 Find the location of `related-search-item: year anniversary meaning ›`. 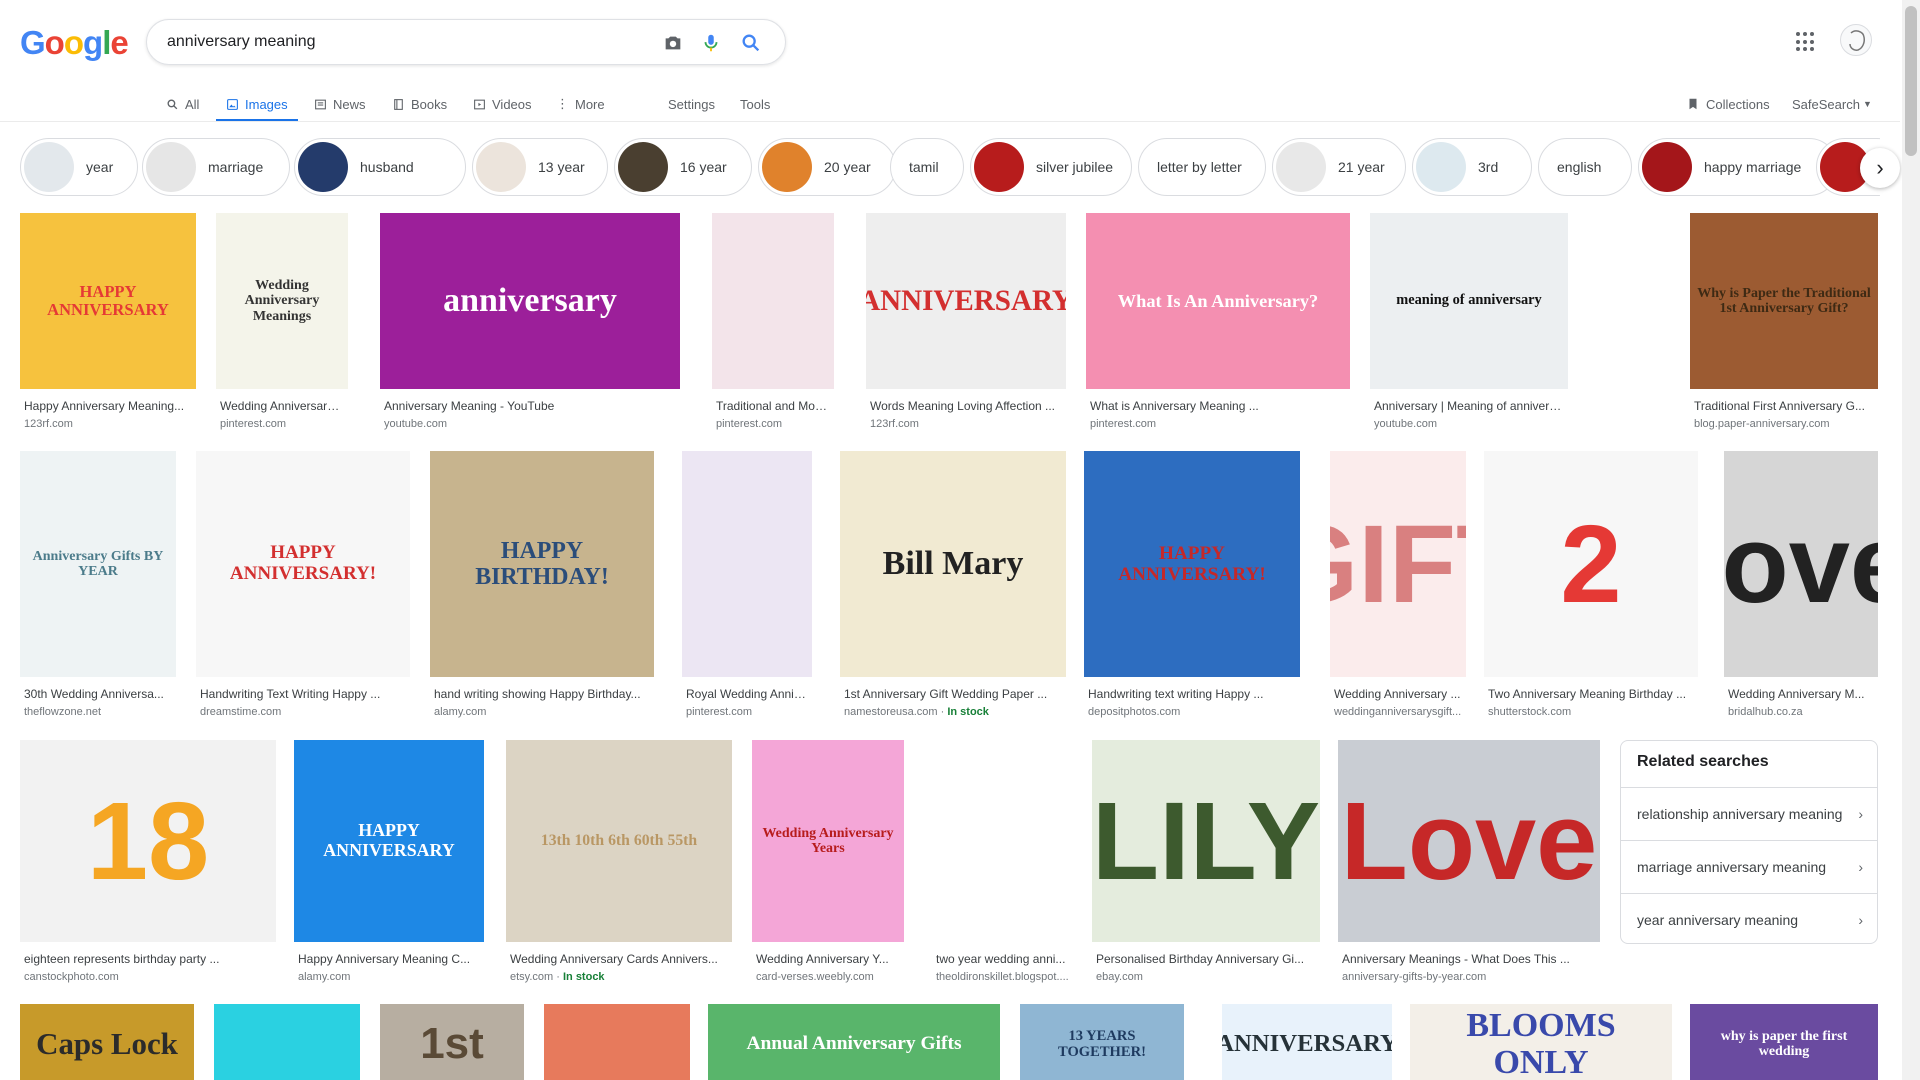

related-search-item: year anniversary meaning › is located at coordinates (1749, 919).